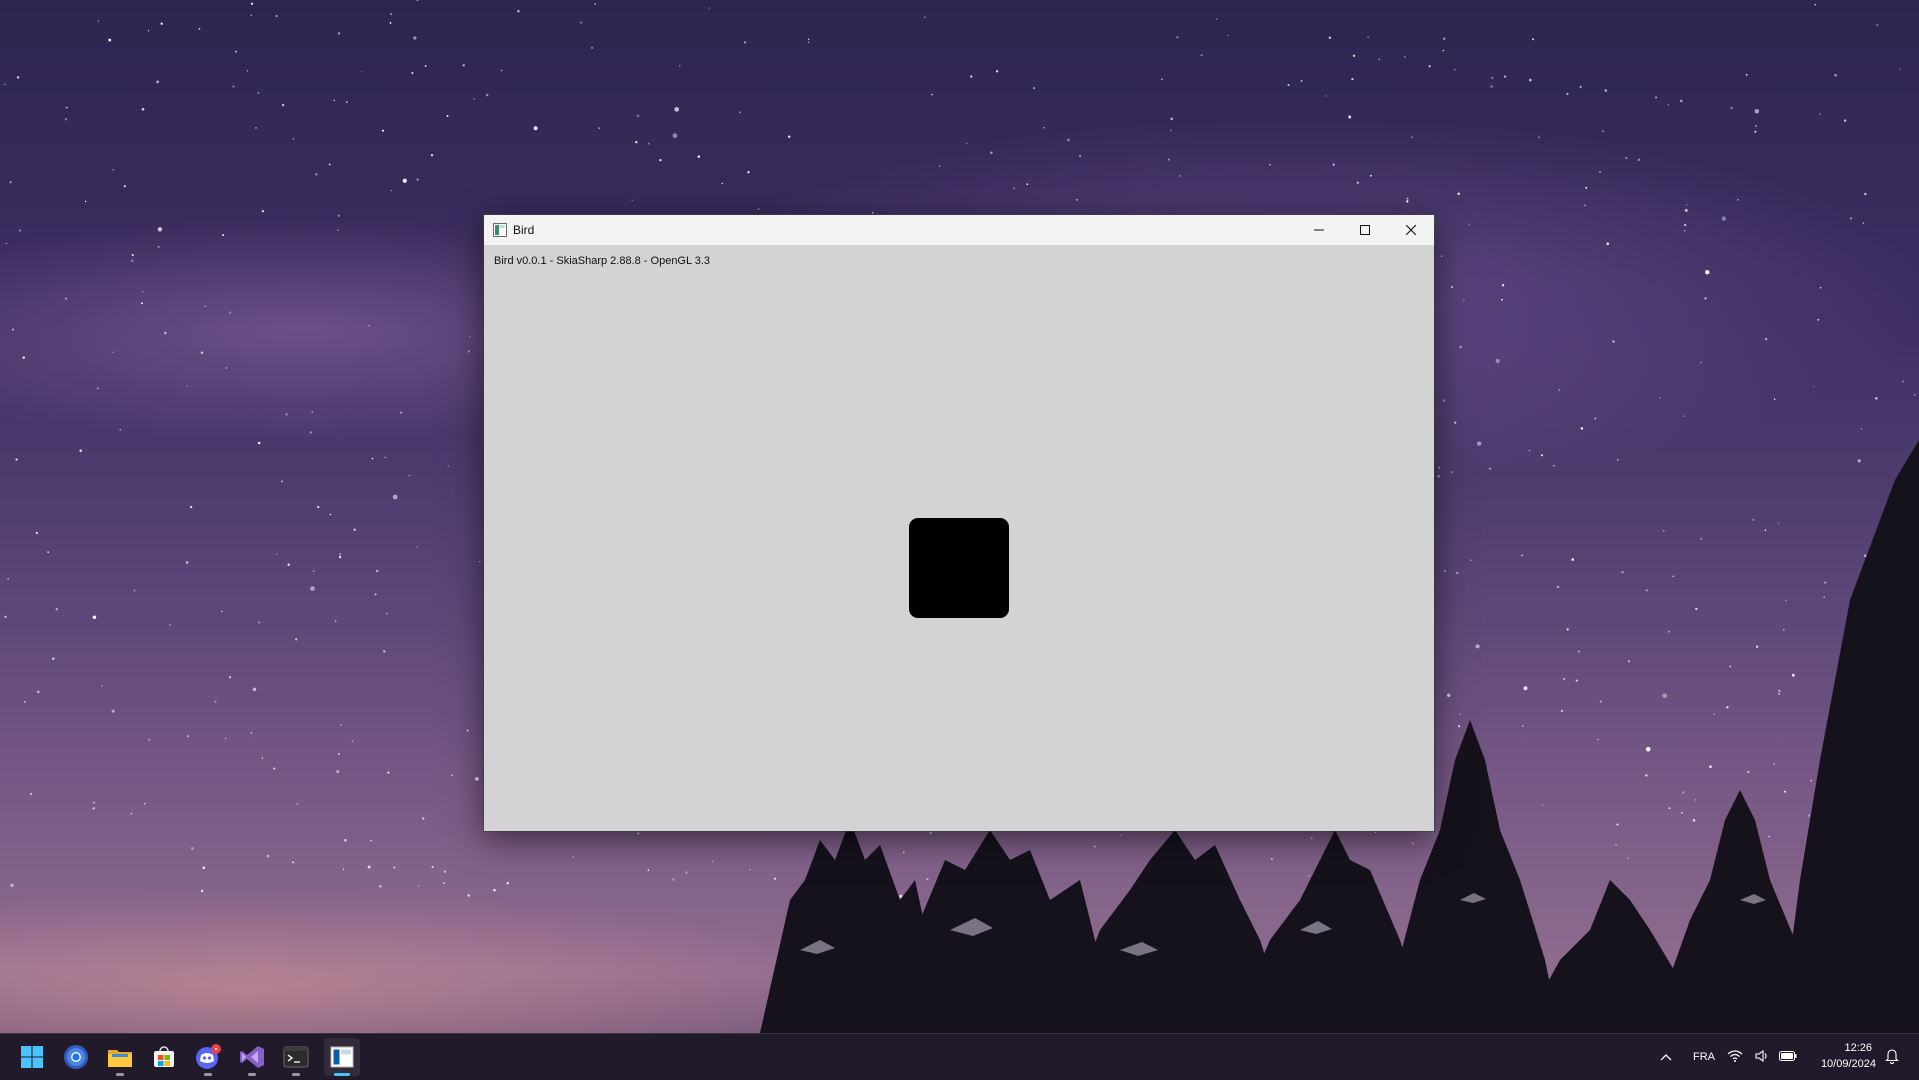  I want to click on taskbar-discord: •, so click(208, 1058).